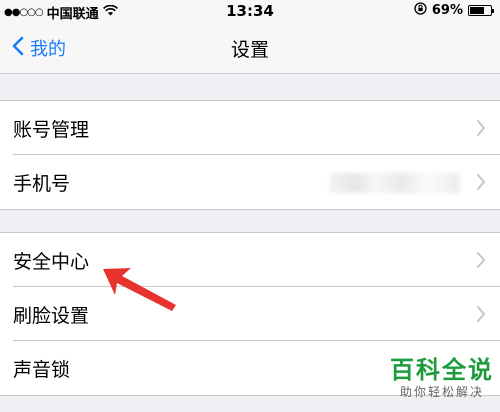  What do you see at coordinates (447, 10) in the screenshot?
I see `battery-percent: 69%` at bounding box center [447, 10].